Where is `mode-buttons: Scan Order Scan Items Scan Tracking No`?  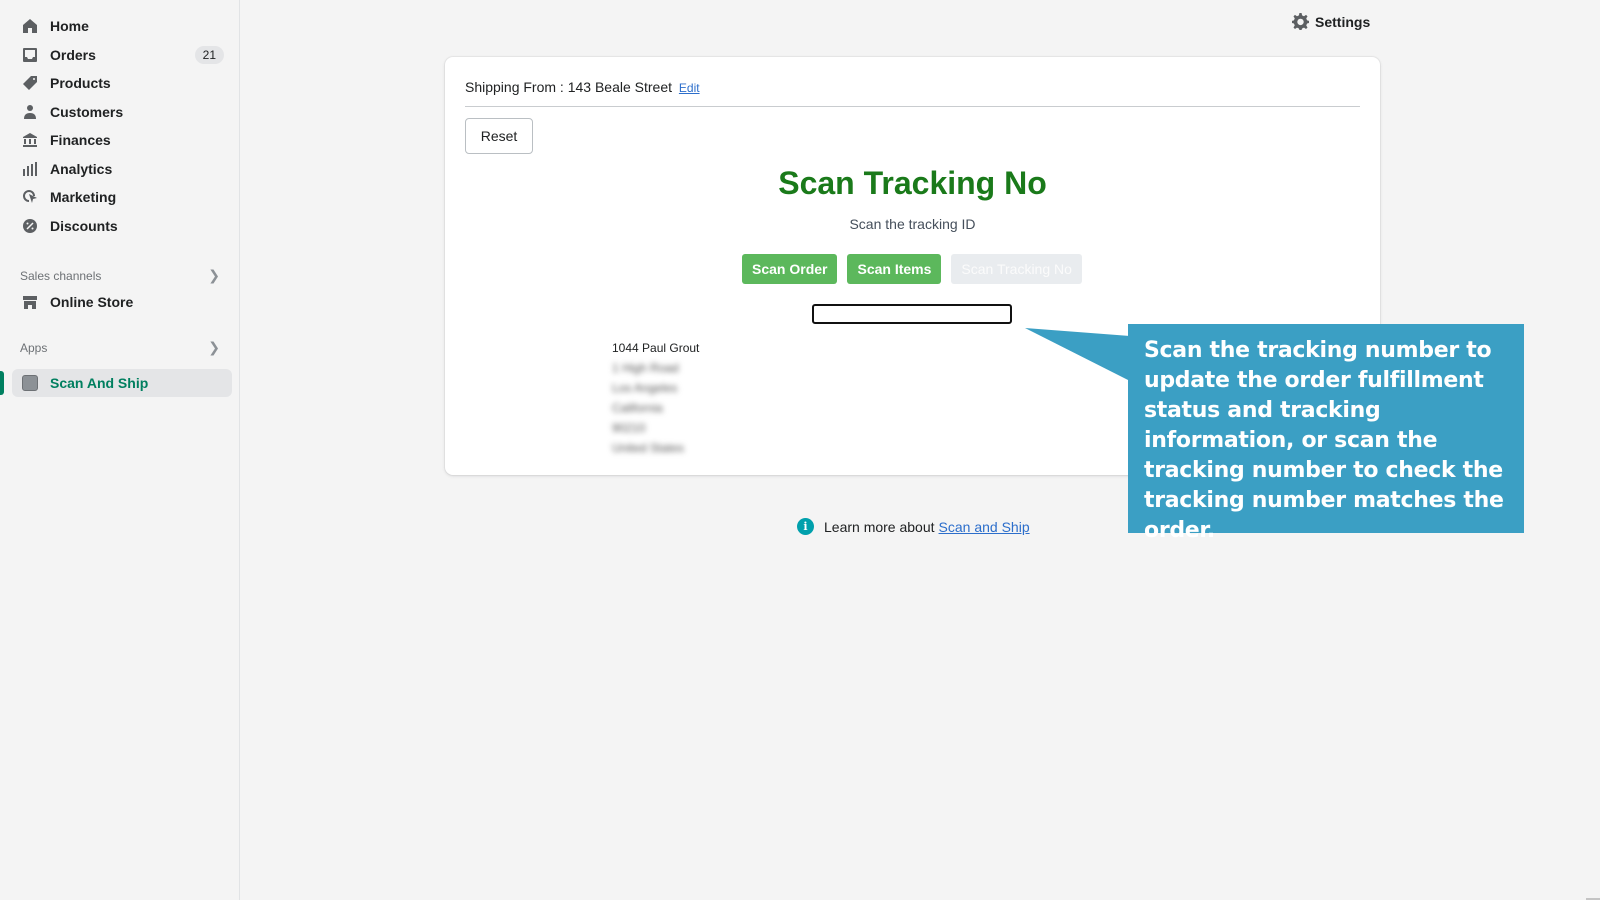
mode-buttons: Scan Order Scan Items Scan Tracking No is located at coordinates (912, 269).